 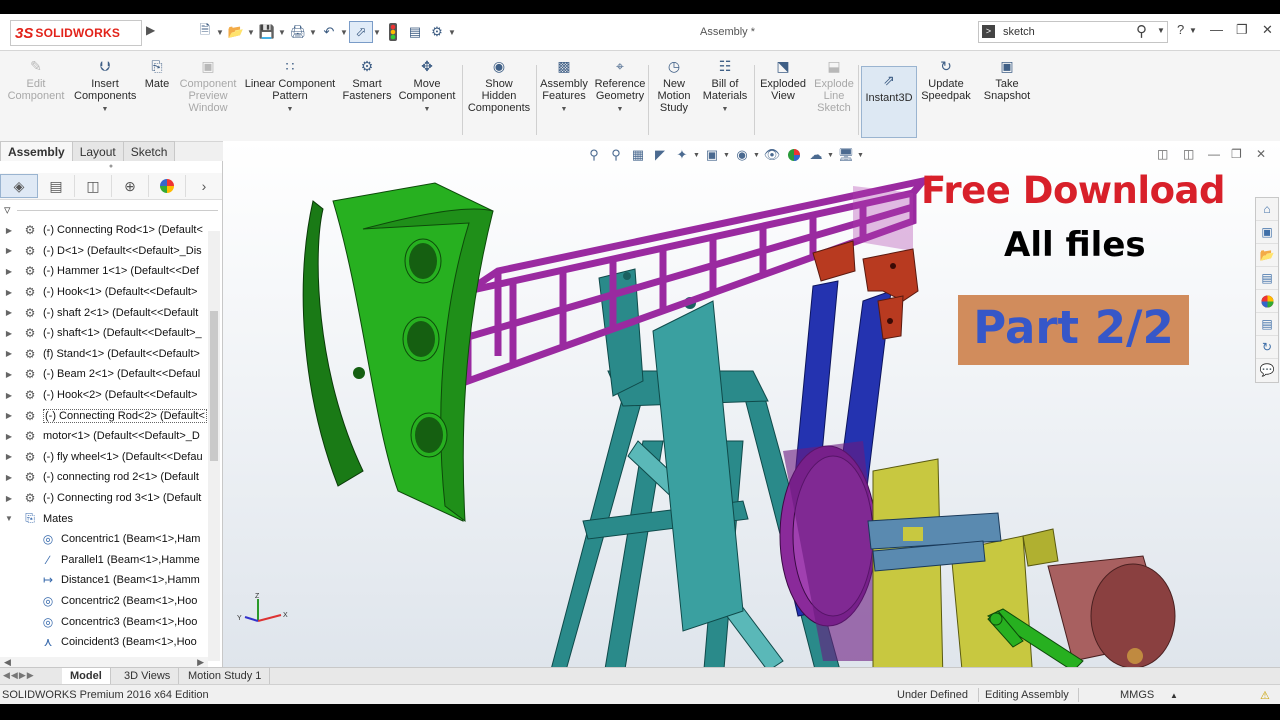 I want to click on tree-component-row: ▶ ⚙ (-) connecting rod 2<1> (Default, so click(x=111, y=477).